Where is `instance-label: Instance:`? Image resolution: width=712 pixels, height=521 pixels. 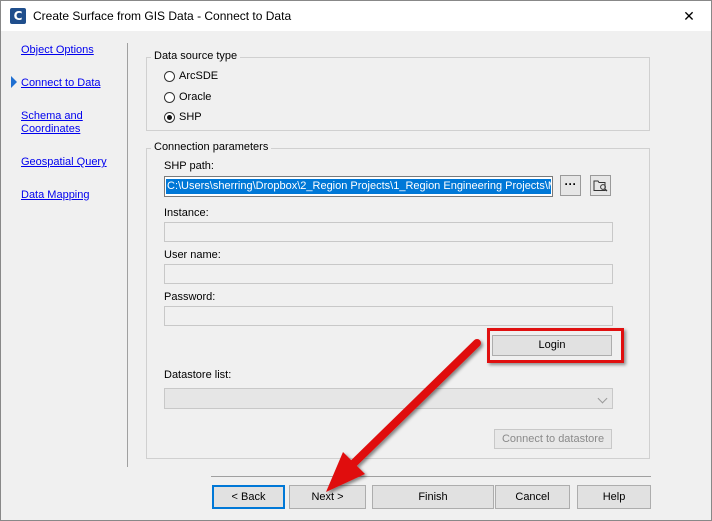 instance-label: Instance: is located at coordinates (186, 213).